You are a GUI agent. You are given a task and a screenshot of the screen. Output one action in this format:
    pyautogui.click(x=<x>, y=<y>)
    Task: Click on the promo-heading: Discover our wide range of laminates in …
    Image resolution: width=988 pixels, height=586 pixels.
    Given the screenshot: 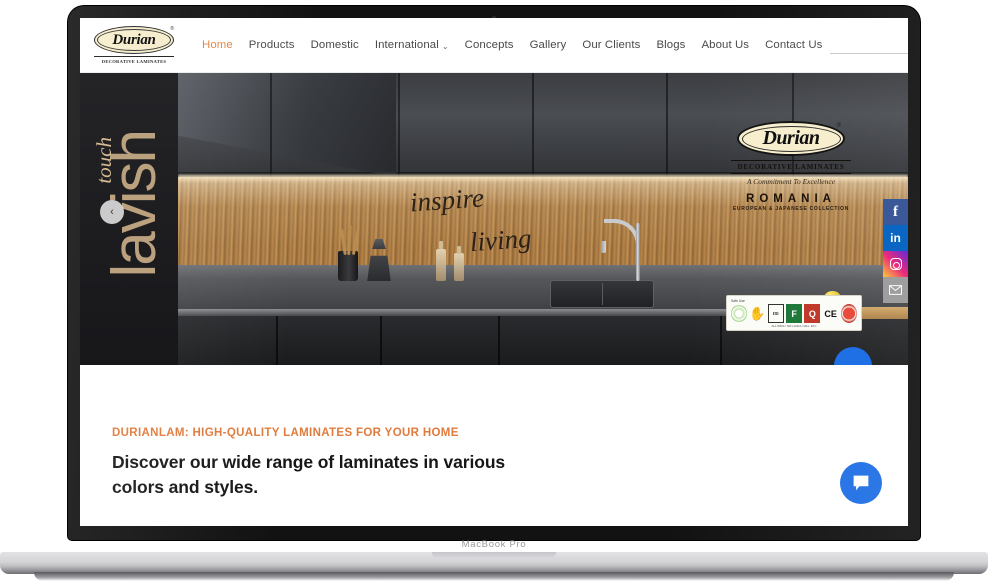 What is the action you would take?
    pyautogui.click(x=309, y=474)
    